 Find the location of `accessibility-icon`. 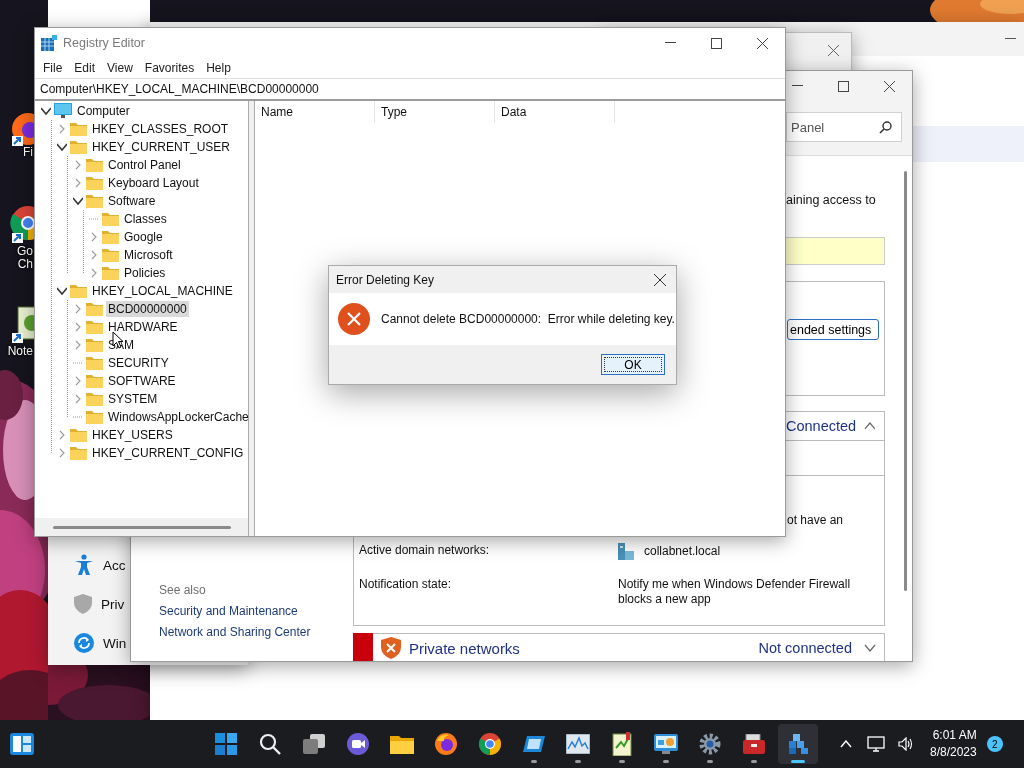

accessibility-icon is located at coordinates (84, 565).